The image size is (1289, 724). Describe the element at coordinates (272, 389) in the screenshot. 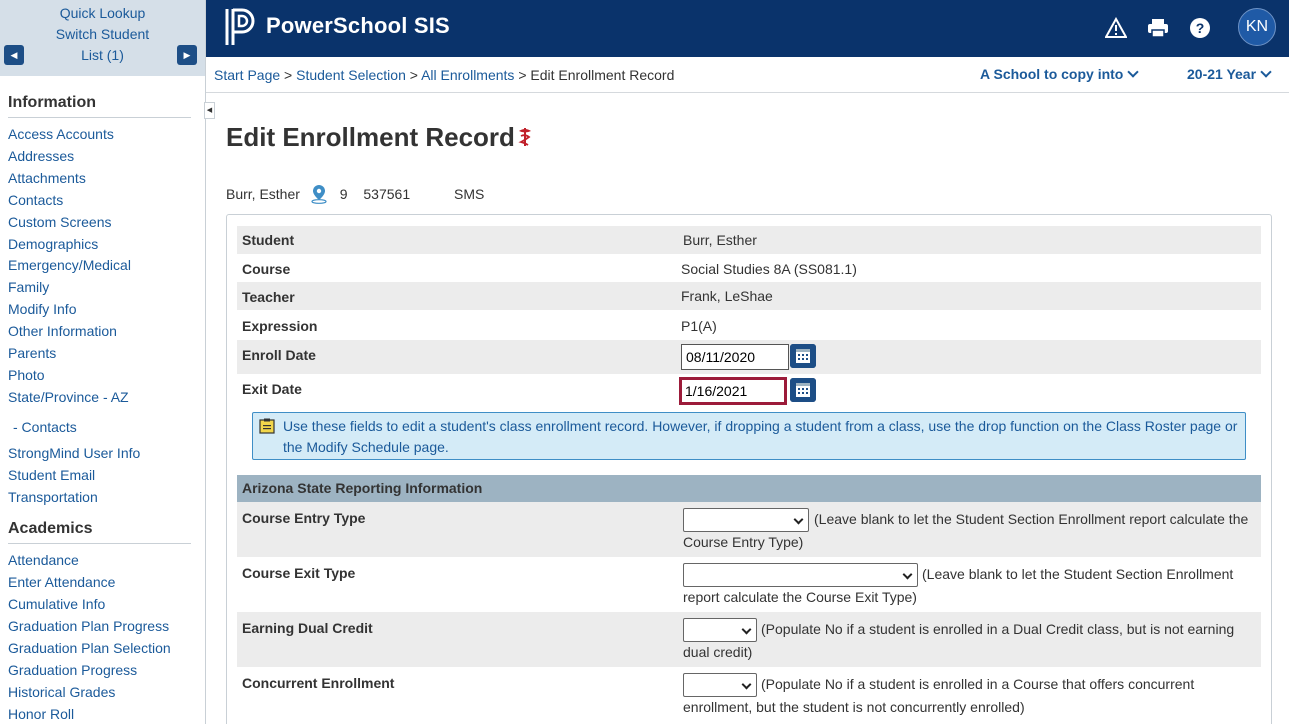

I see `exit-date-label: Exit Date` at that location.